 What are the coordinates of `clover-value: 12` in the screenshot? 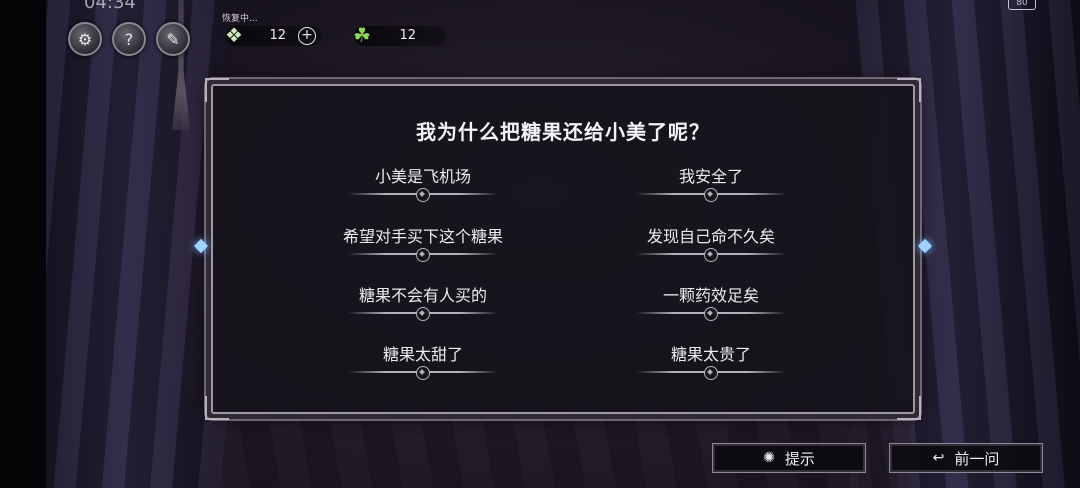 It's located at (407, 35).